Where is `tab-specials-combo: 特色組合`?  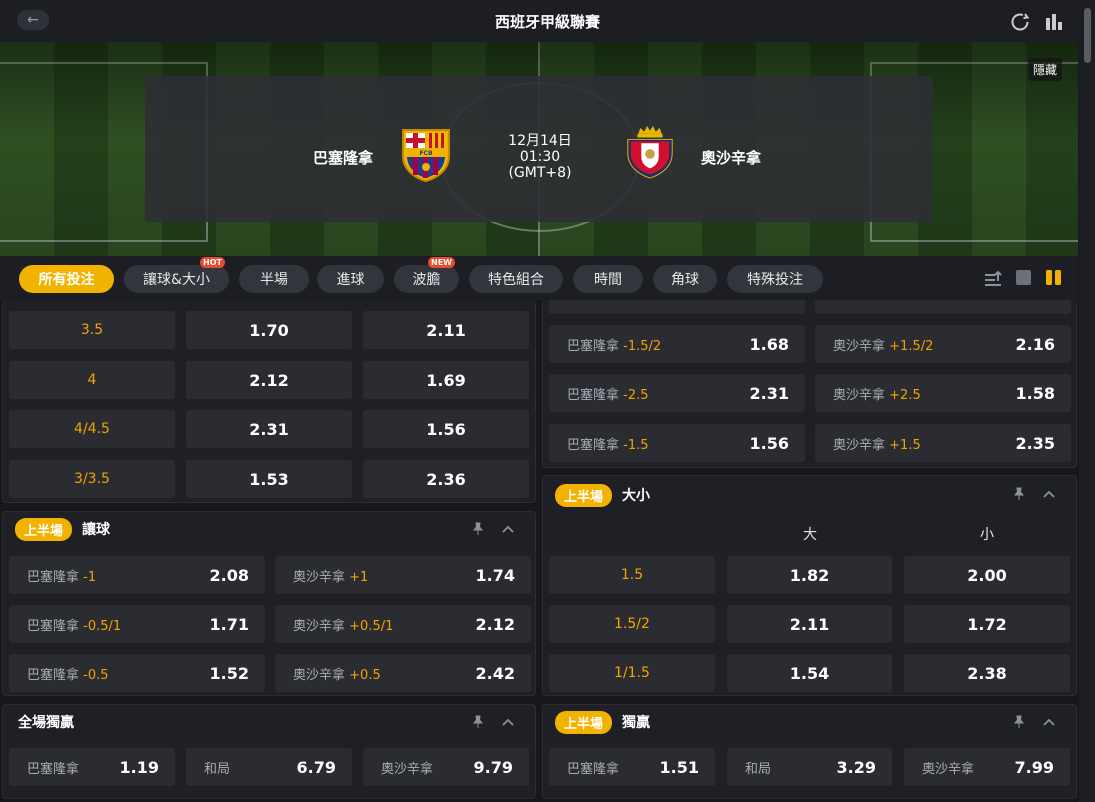 tab-specials-combo: 特色組合 is located at coordinates (516, 279).